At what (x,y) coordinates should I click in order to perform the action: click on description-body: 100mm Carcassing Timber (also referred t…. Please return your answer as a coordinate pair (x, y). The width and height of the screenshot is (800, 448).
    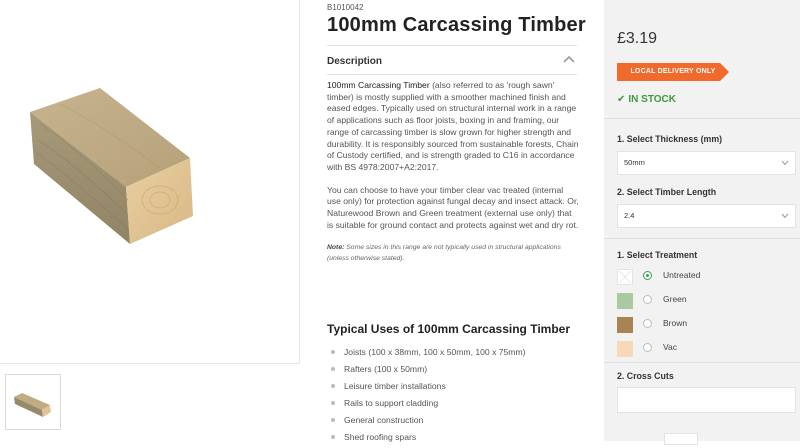
    Looking at the image, I should click on (453, 177).